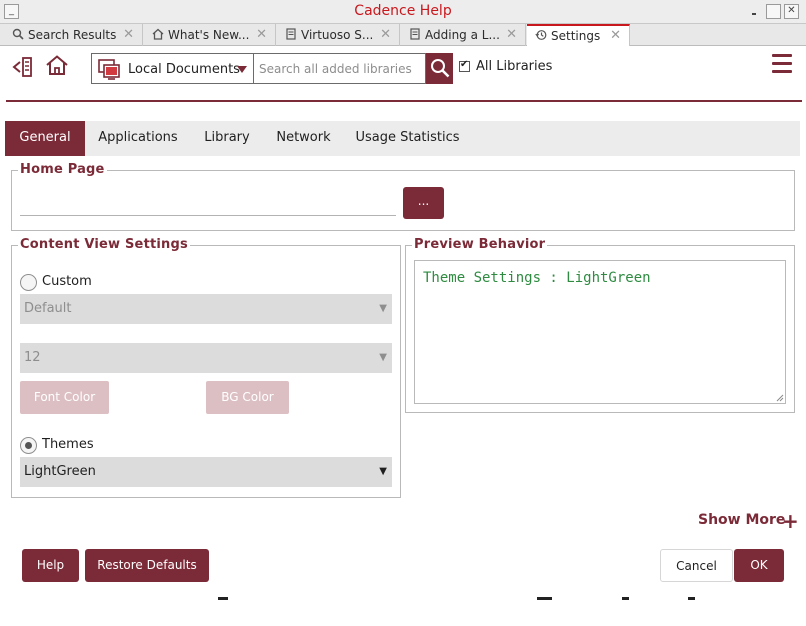 The height and width of the screenshot is (626, 806). I want to click on window-titlebar: _ Cadence Help ✕, so click(403, 12).